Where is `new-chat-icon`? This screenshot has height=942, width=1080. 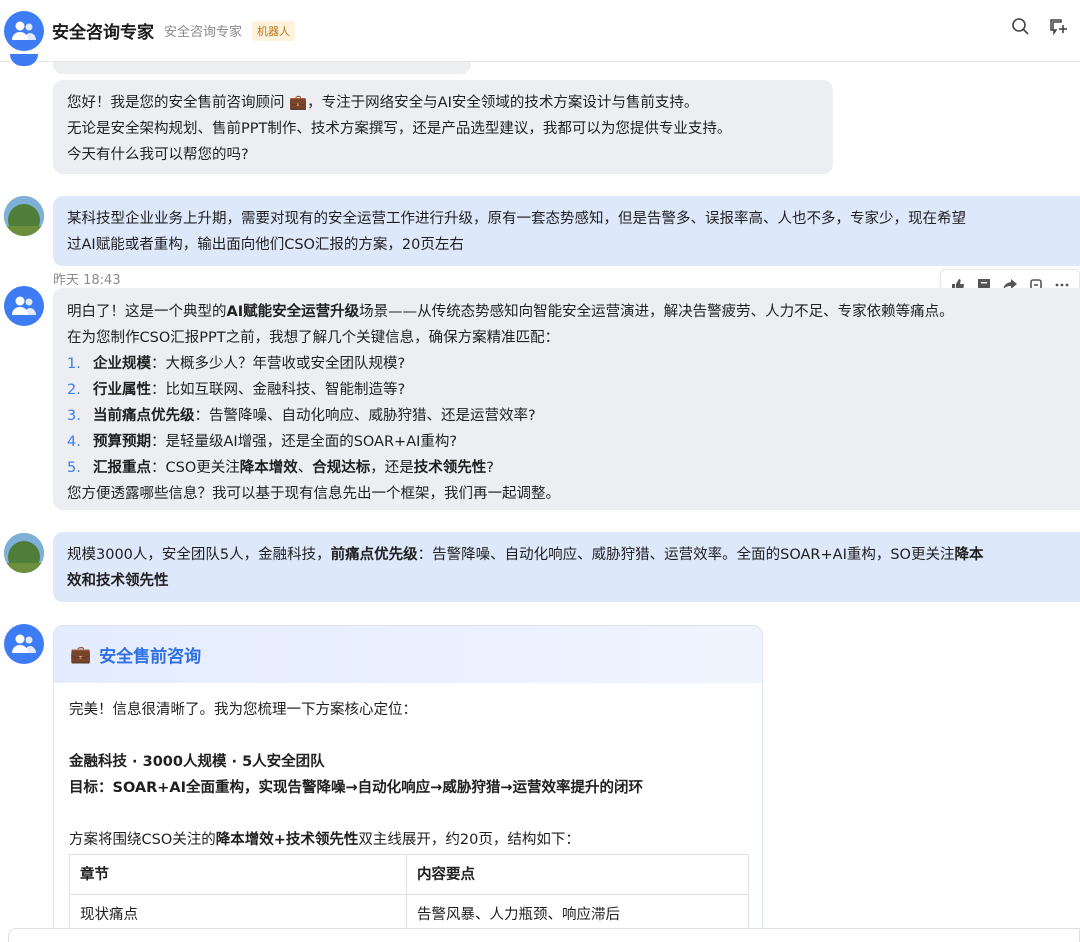
new-chat-icon is located at coordinates (1058, 27).